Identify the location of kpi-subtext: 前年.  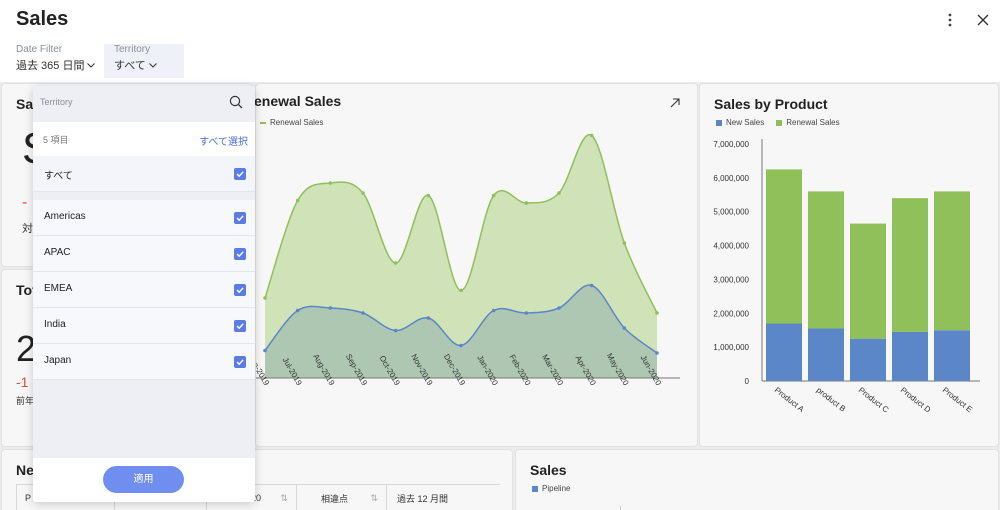
(25, 401).